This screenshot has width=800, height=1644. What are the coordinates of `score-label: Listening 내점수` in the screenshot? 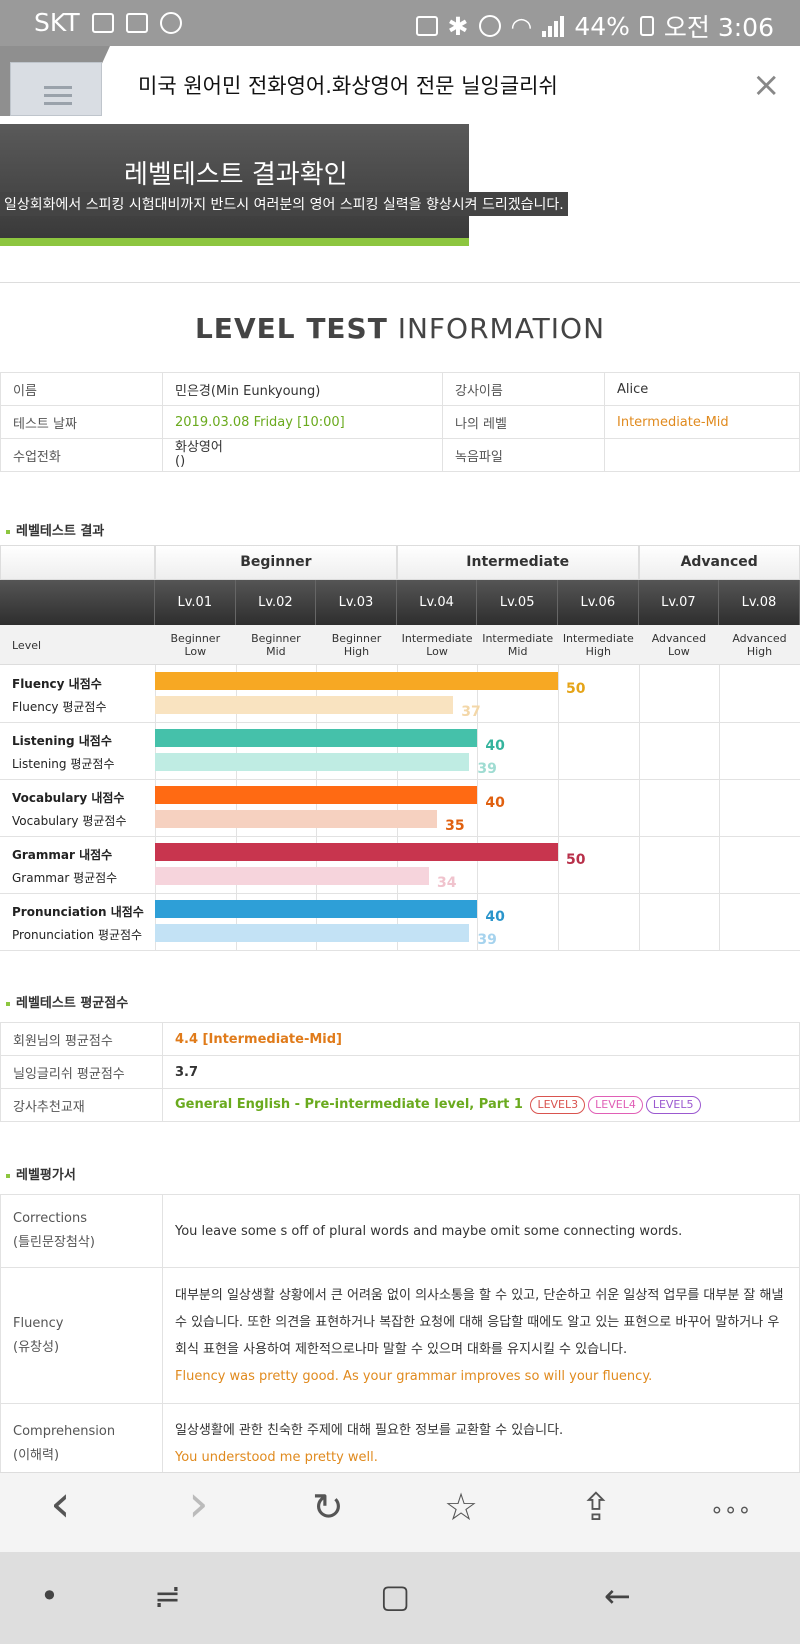 It's located at (62, 741).